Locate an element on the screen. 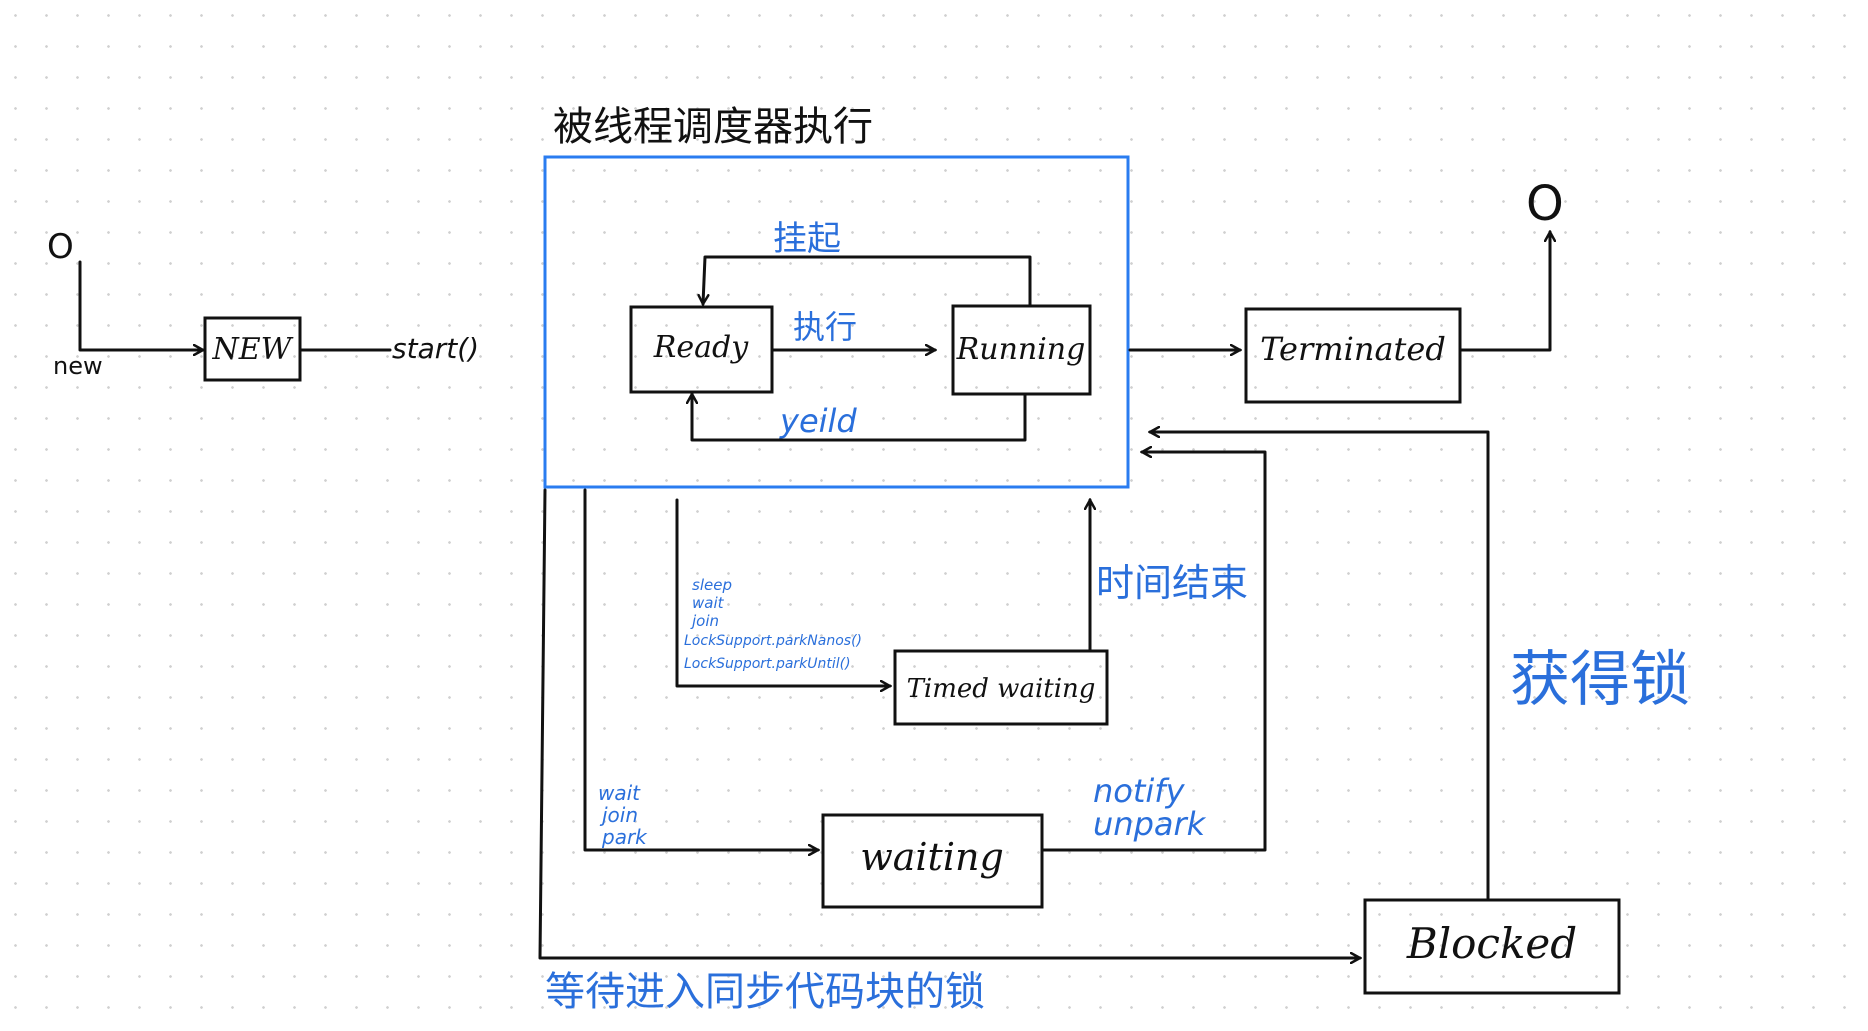  edge-terminated-to-final is located at coordinates (1504, 292).